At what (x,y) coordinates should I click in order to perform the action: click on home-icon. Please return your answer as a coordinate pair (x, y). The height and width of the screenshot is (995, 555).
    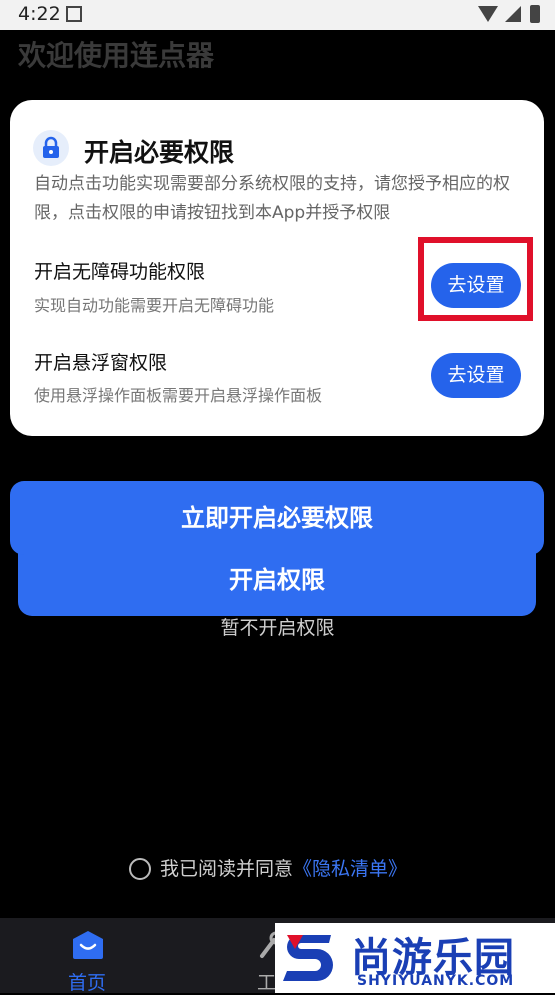
    Looking at the image, I should click on (88, 945).